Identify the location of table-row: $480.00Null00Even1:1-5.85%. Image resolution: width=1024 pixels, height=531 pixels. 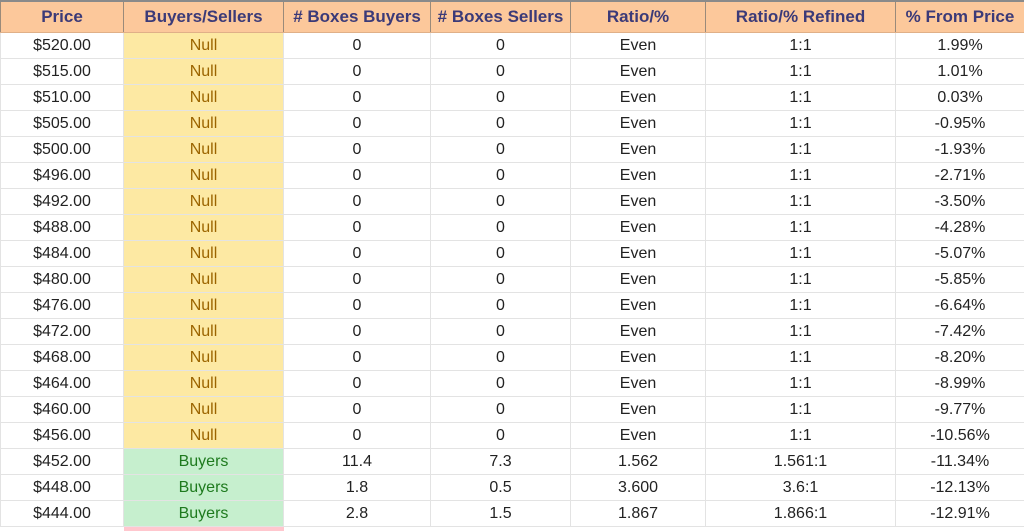
(512, 280).